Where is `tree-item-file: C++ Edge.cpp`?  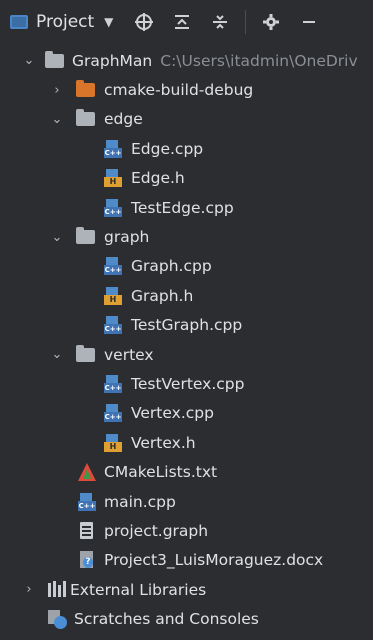
tree-item-file: C++ Edge.cpp is located at coordinates (186, 148).